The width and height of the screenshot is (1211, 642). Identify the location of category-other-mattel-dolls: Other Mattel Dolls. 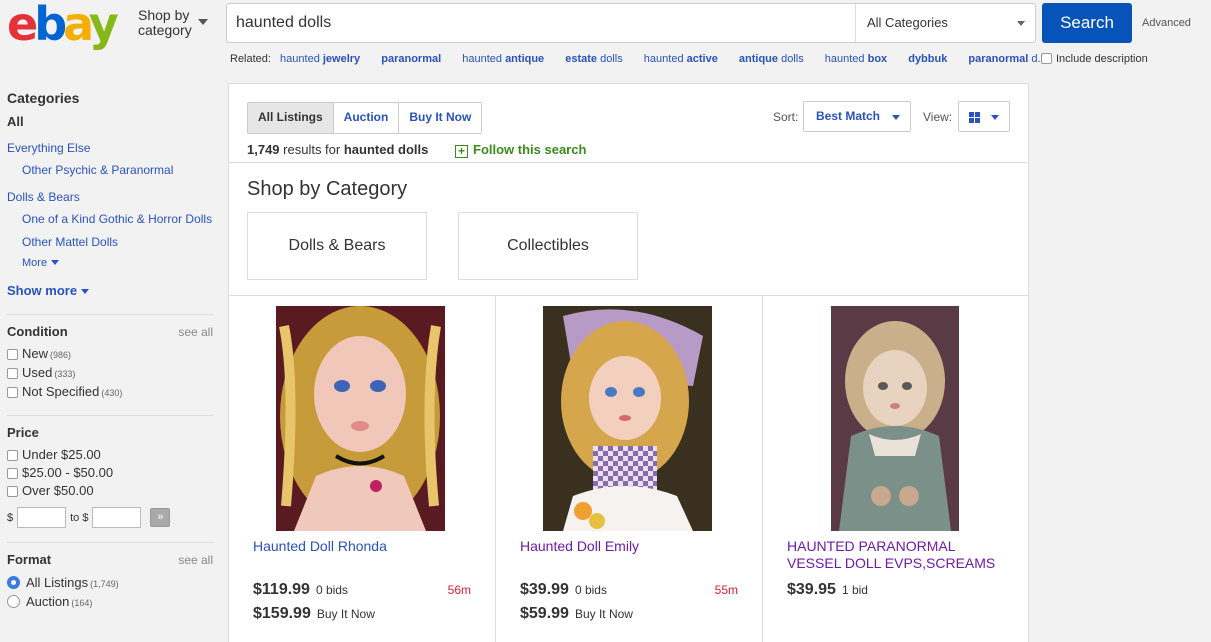
(110, 242).